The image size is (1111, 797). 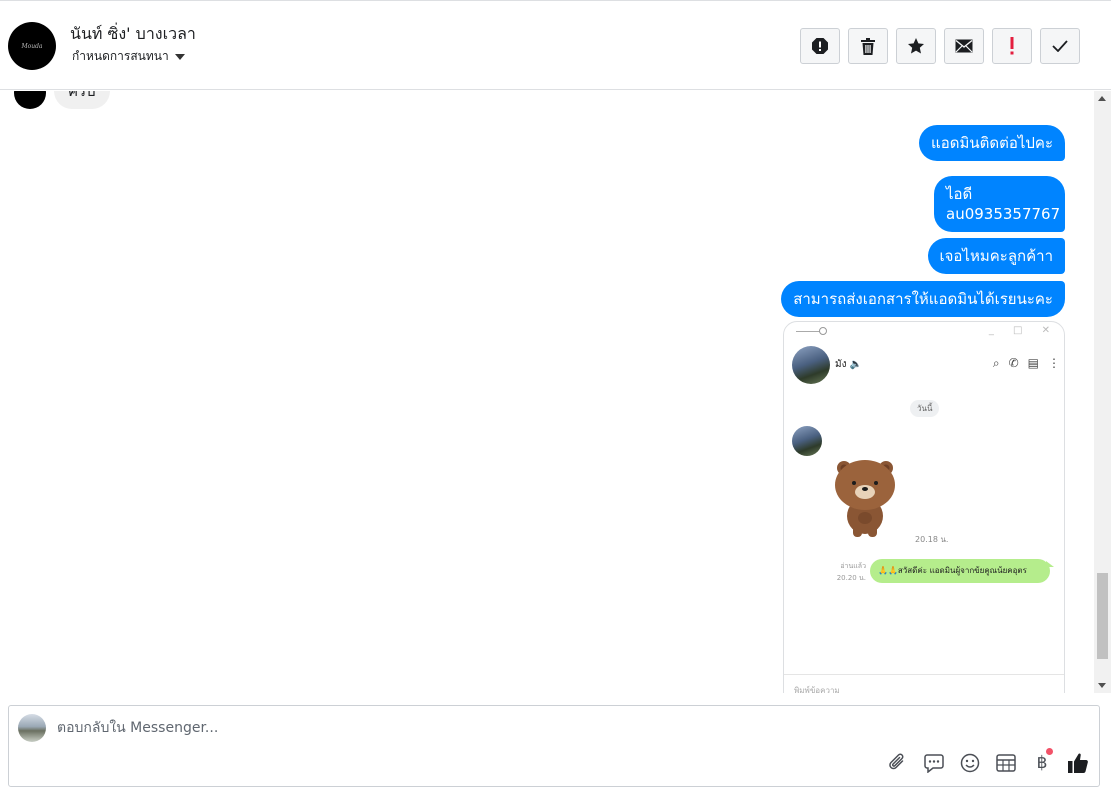 I want to click on scroll-down-arrow-icon, so click(x=1102, y=685).